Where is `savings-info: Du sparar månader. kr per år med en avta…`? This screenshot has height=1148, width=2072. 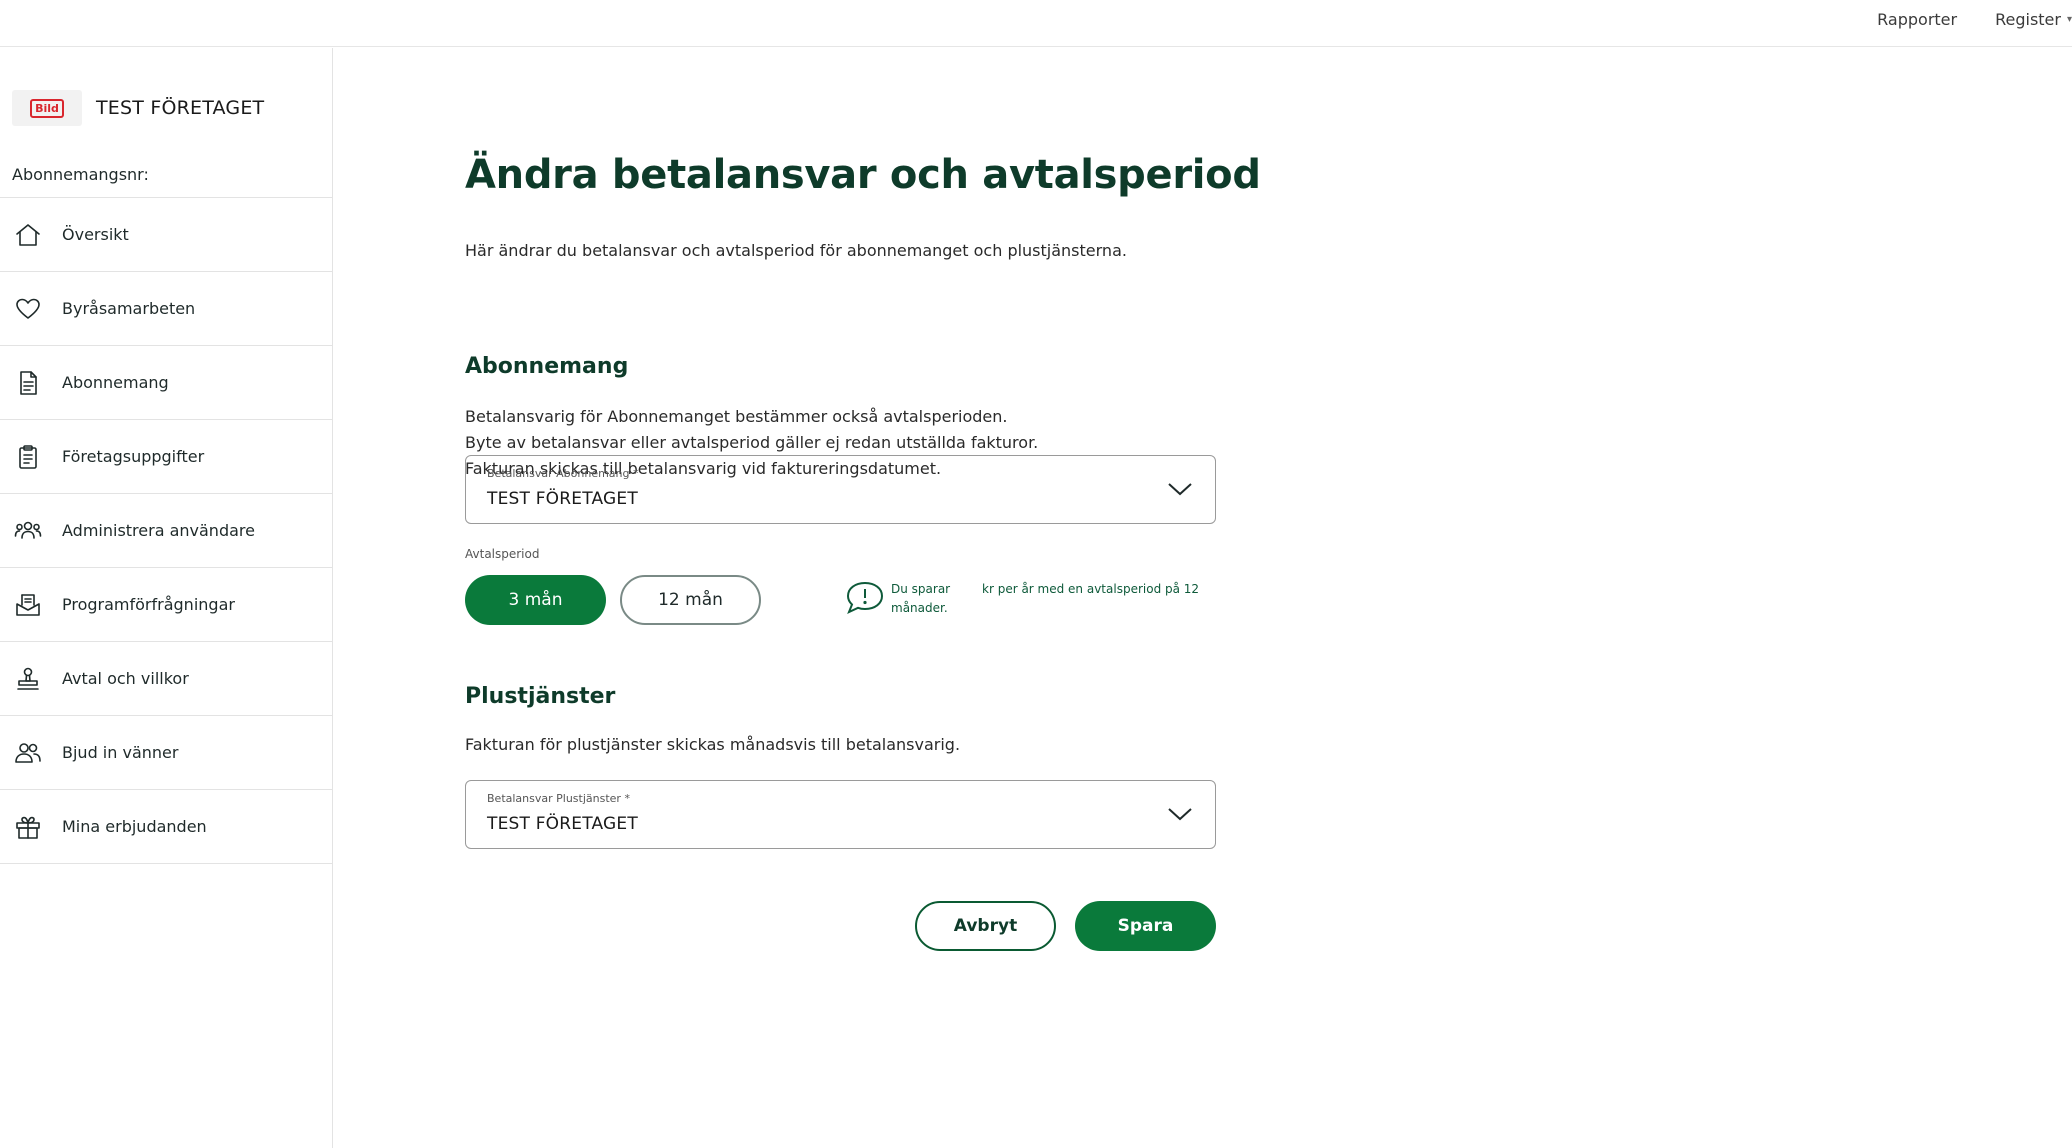 savings-info: Du sparar månader. kr per år med en avta… is located at coordinates (1022, 599).